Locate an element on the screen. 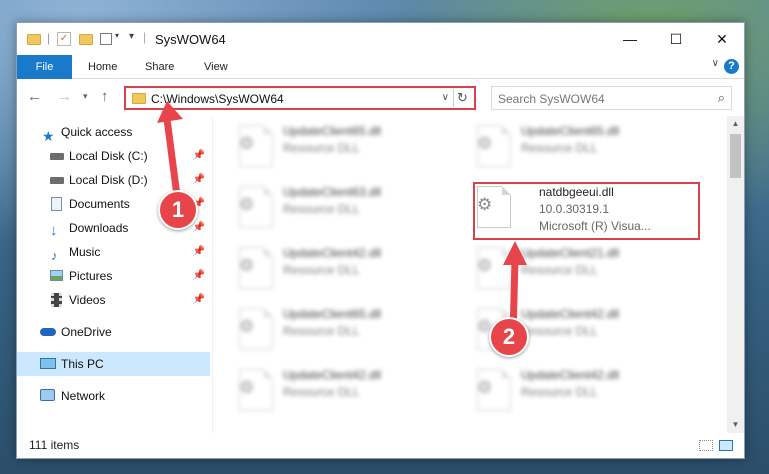  cloud-icon is located at coordinates (48, 332).